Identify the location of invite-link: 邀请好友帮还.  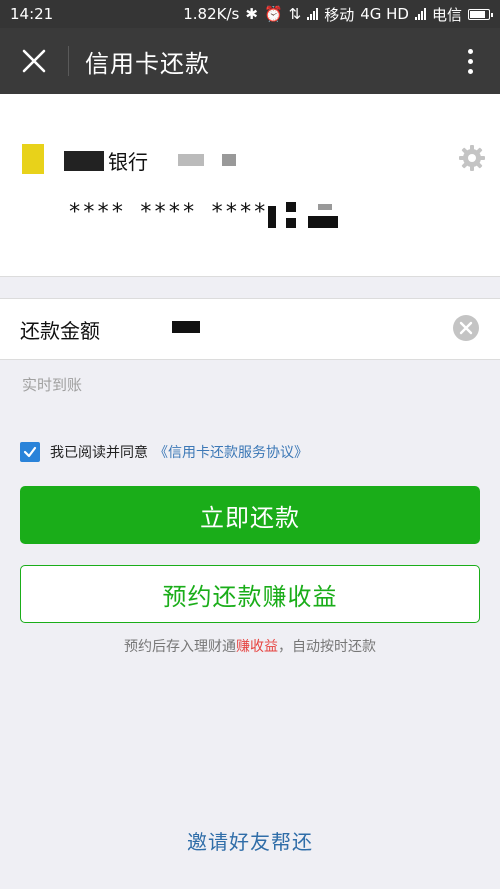
(250, 840).